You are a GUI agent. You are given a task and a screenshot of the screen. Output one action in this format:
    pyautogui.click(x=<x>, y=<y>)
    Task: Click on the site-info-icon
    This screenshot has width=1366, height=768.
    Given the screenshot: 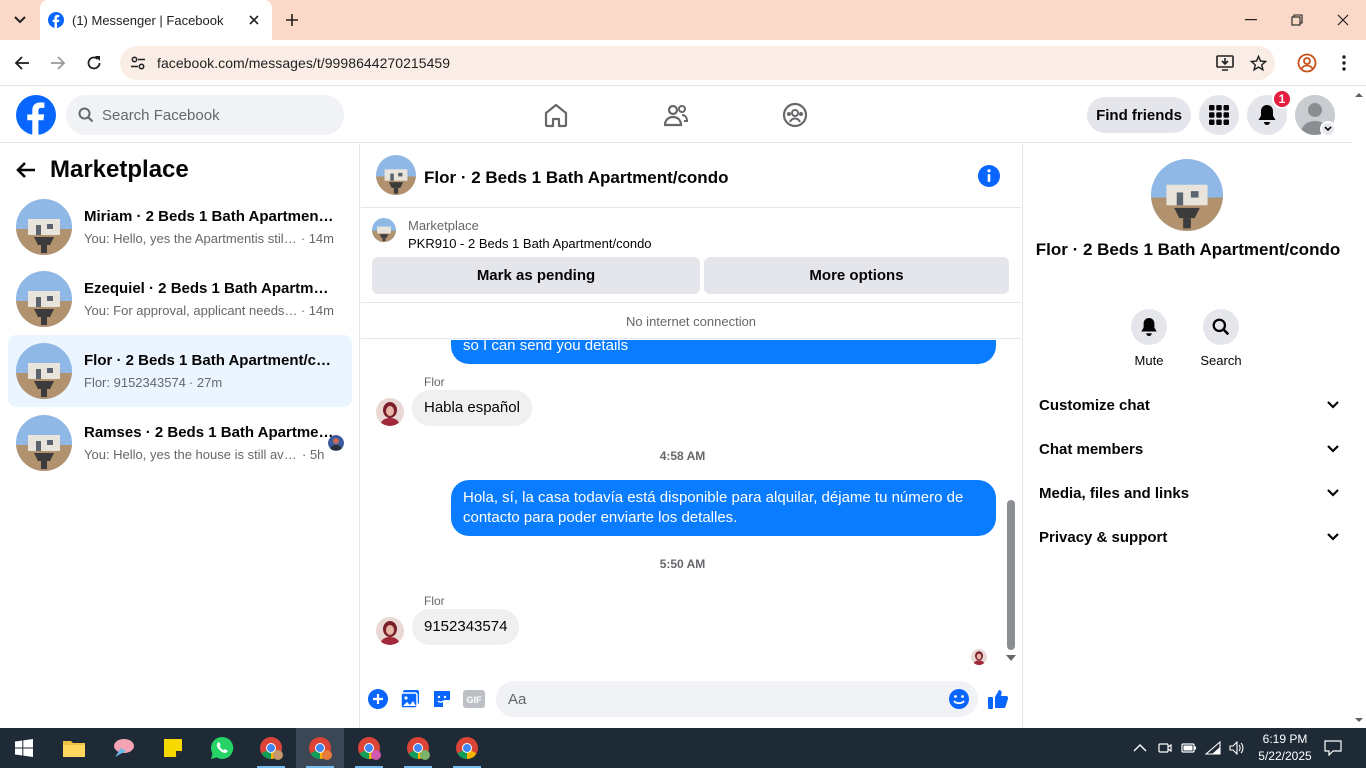 What is the action you would take?
    pyautogui.click(x=138, y=63)
    